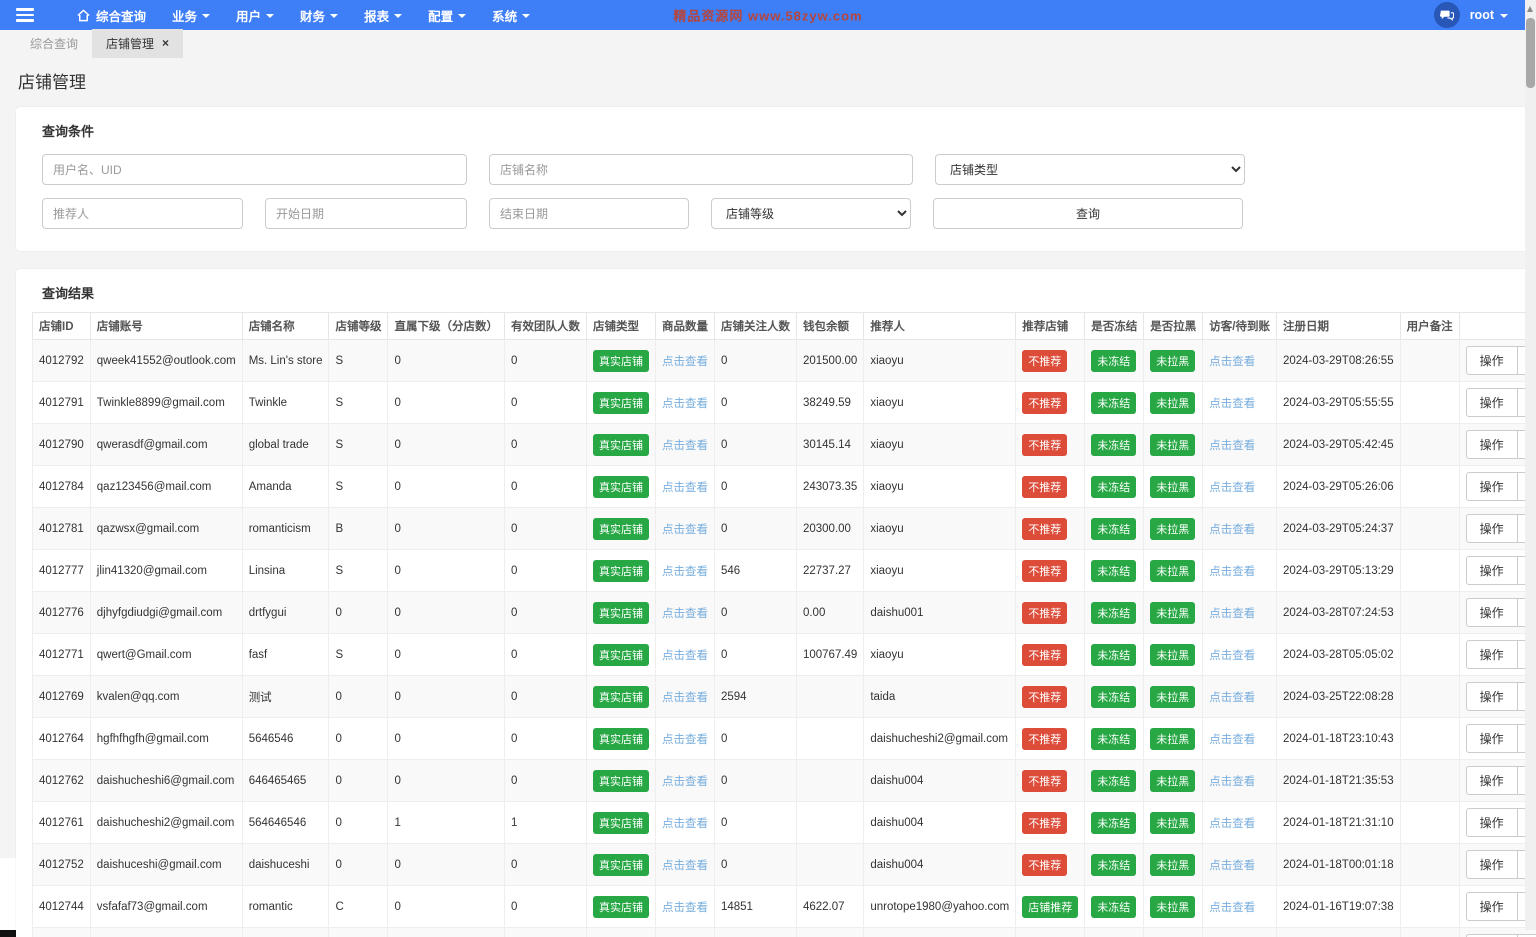 The width and height of the screenshot is (1536, 937). I want to click on nav-item: 用户, so click(255, 15).